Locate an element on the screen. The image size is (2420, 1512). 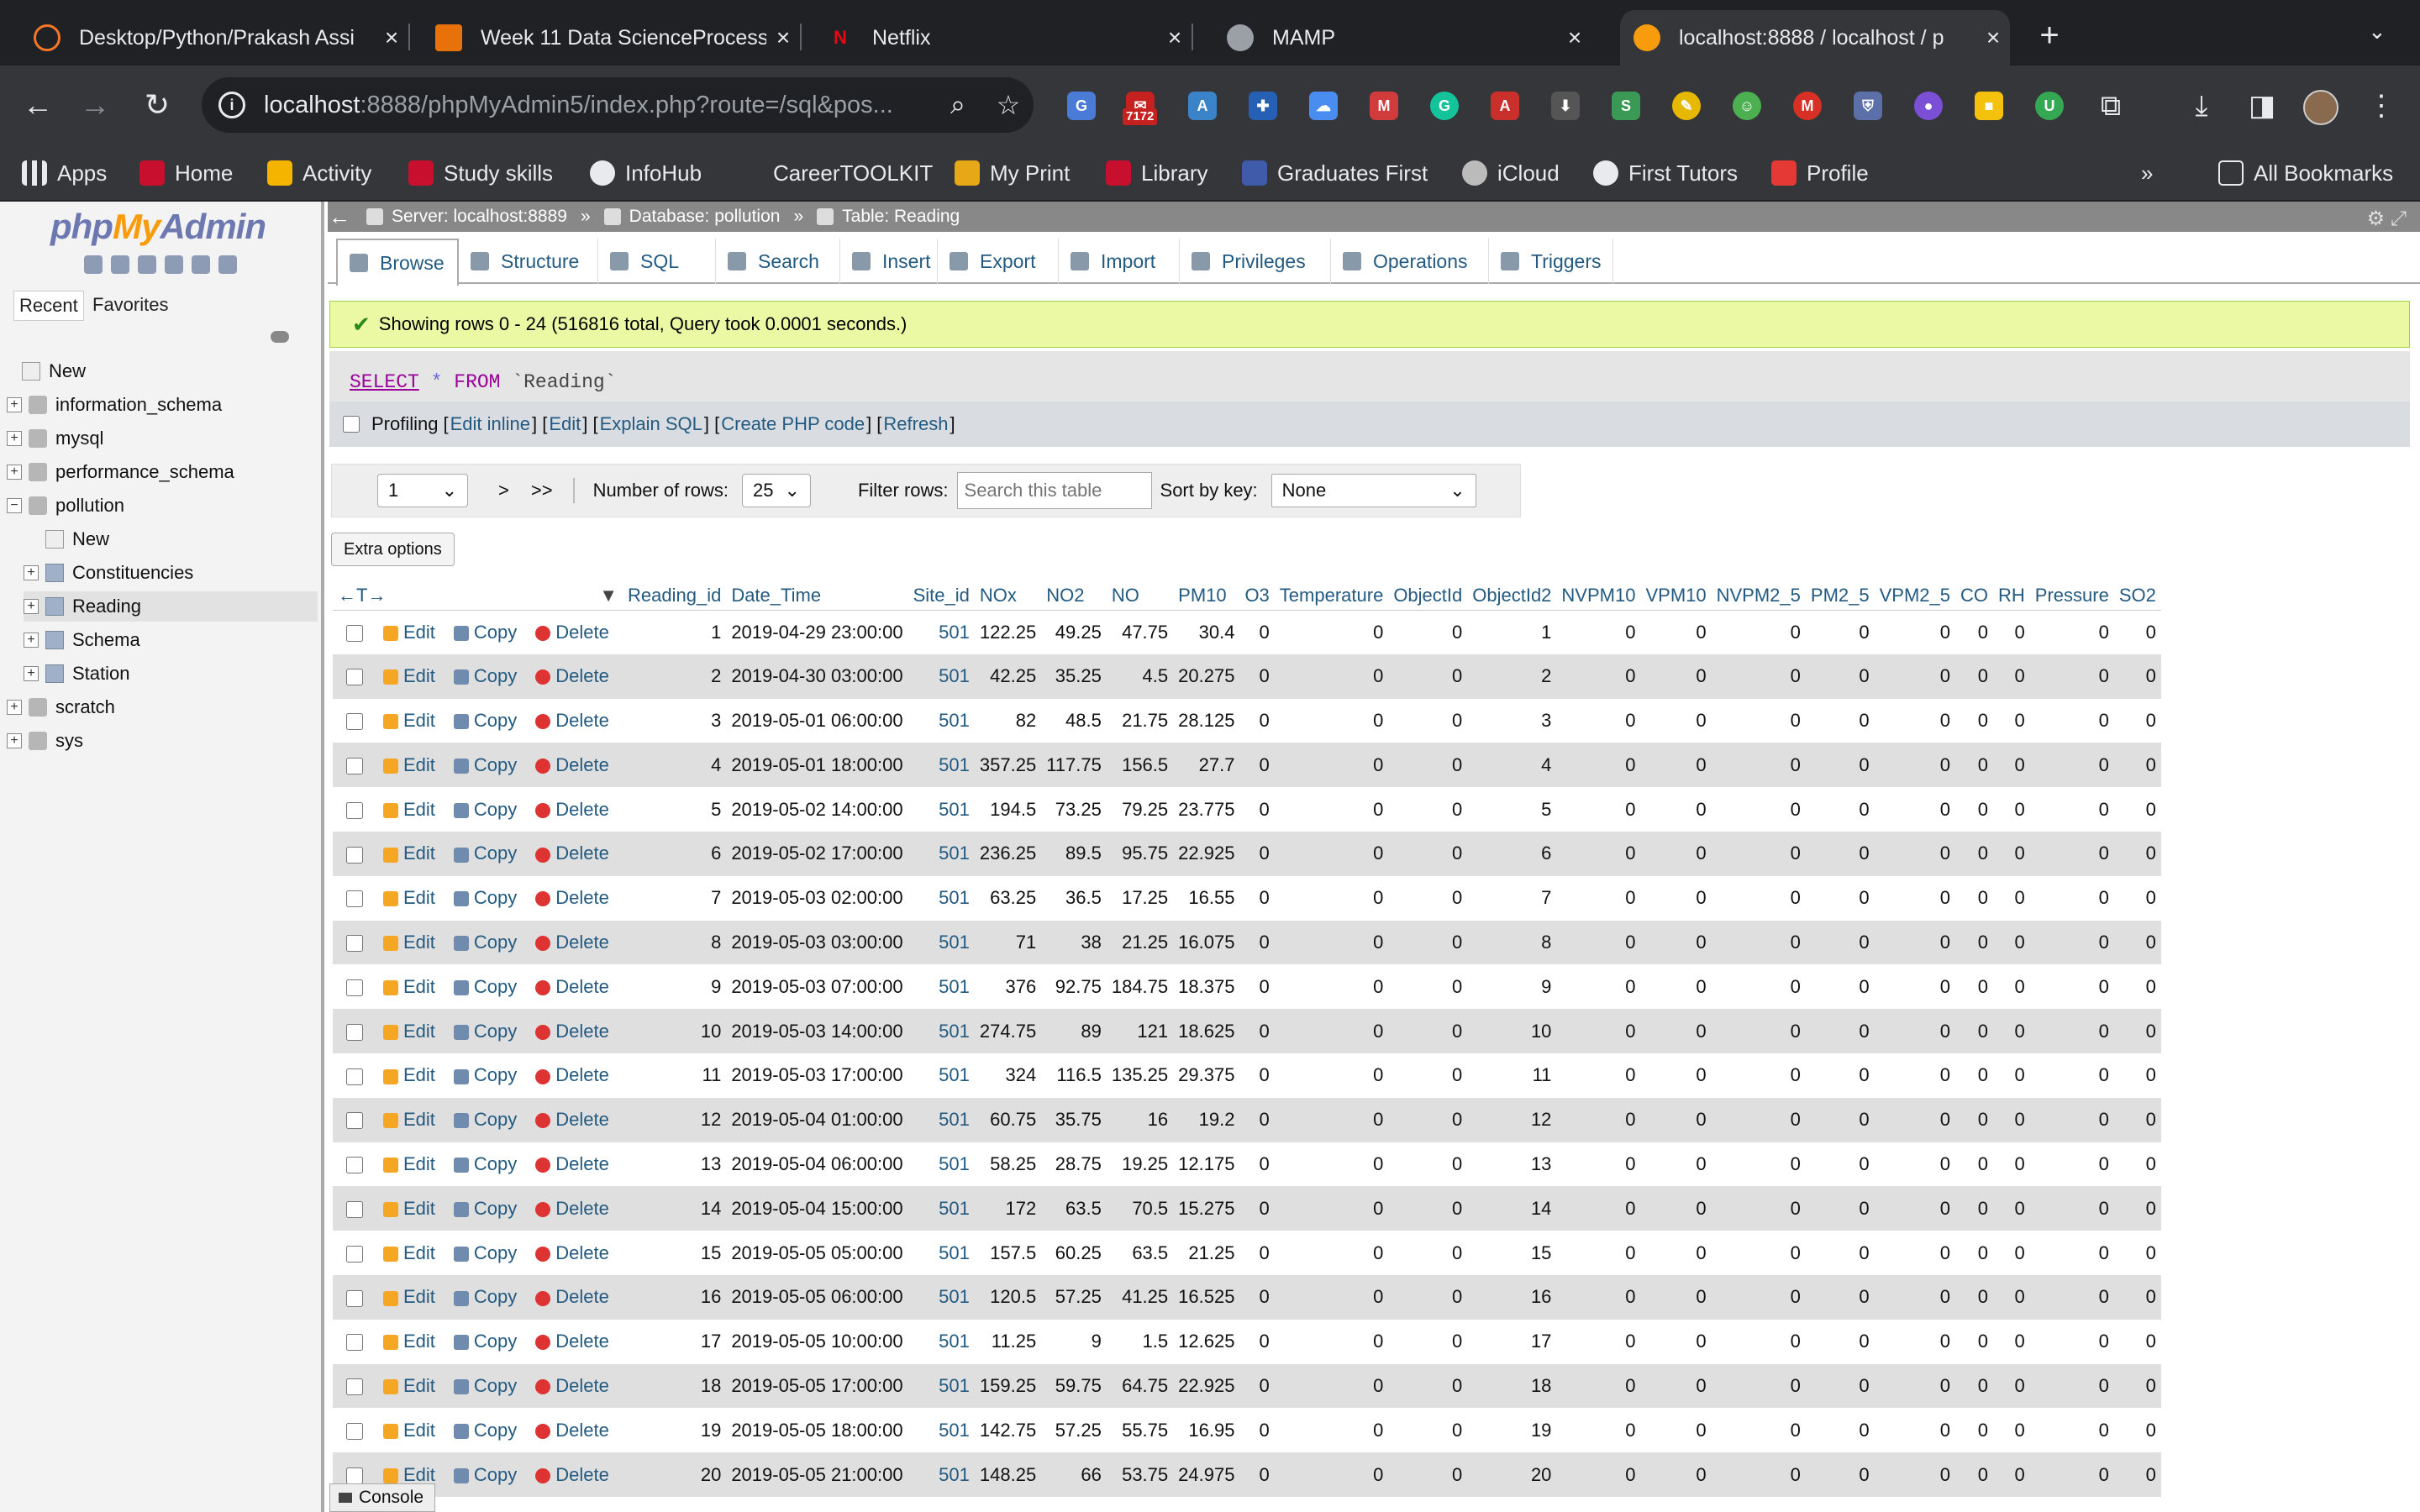
console-button: Console is located at coordinates (382, 1497).